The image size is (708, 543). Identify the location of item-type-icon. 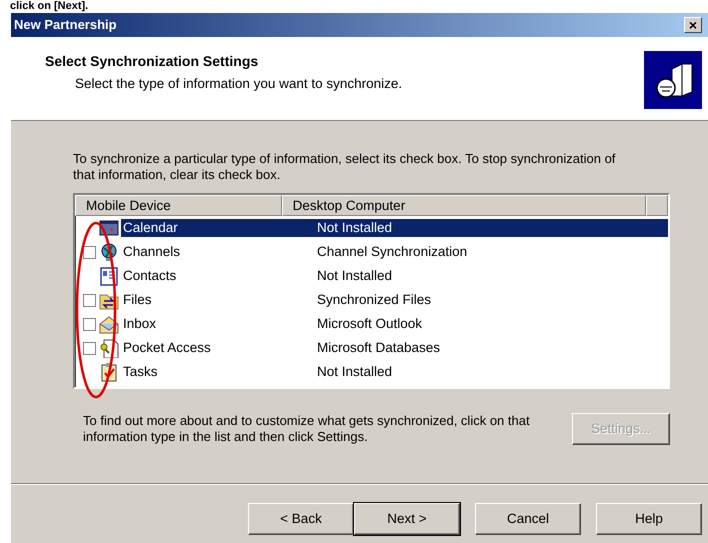
(109, 324).